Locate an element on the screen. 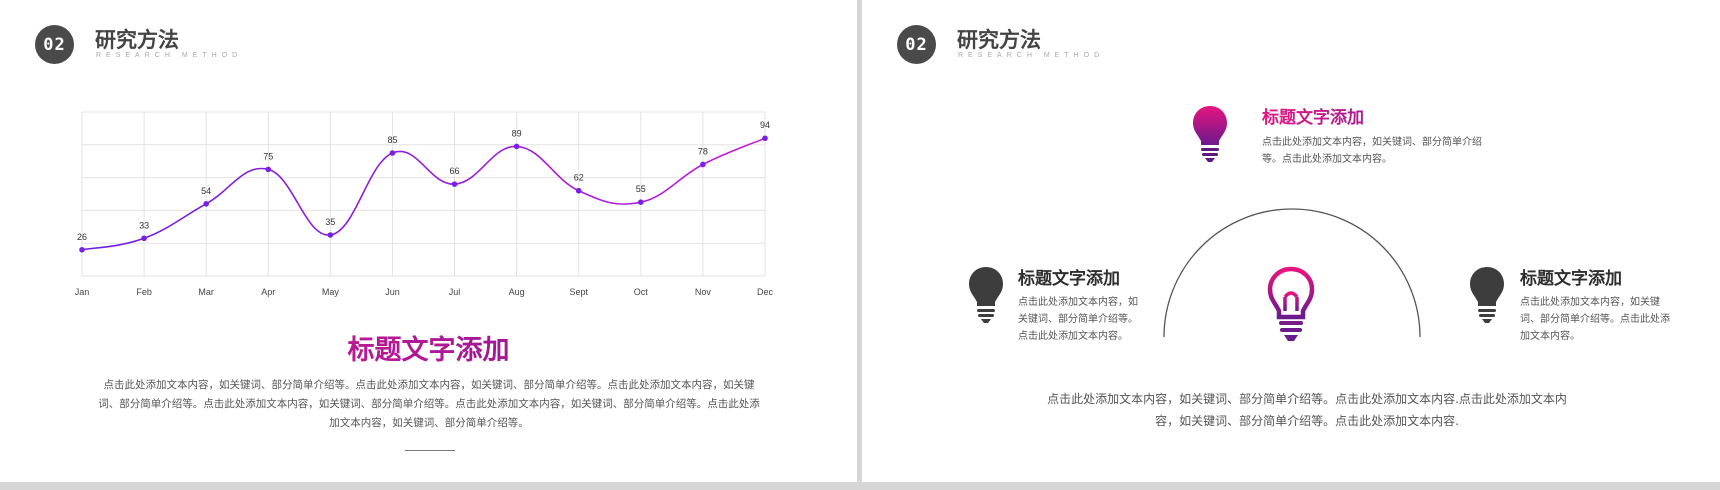  data-label: 66 is located at coordinates (455, 171).